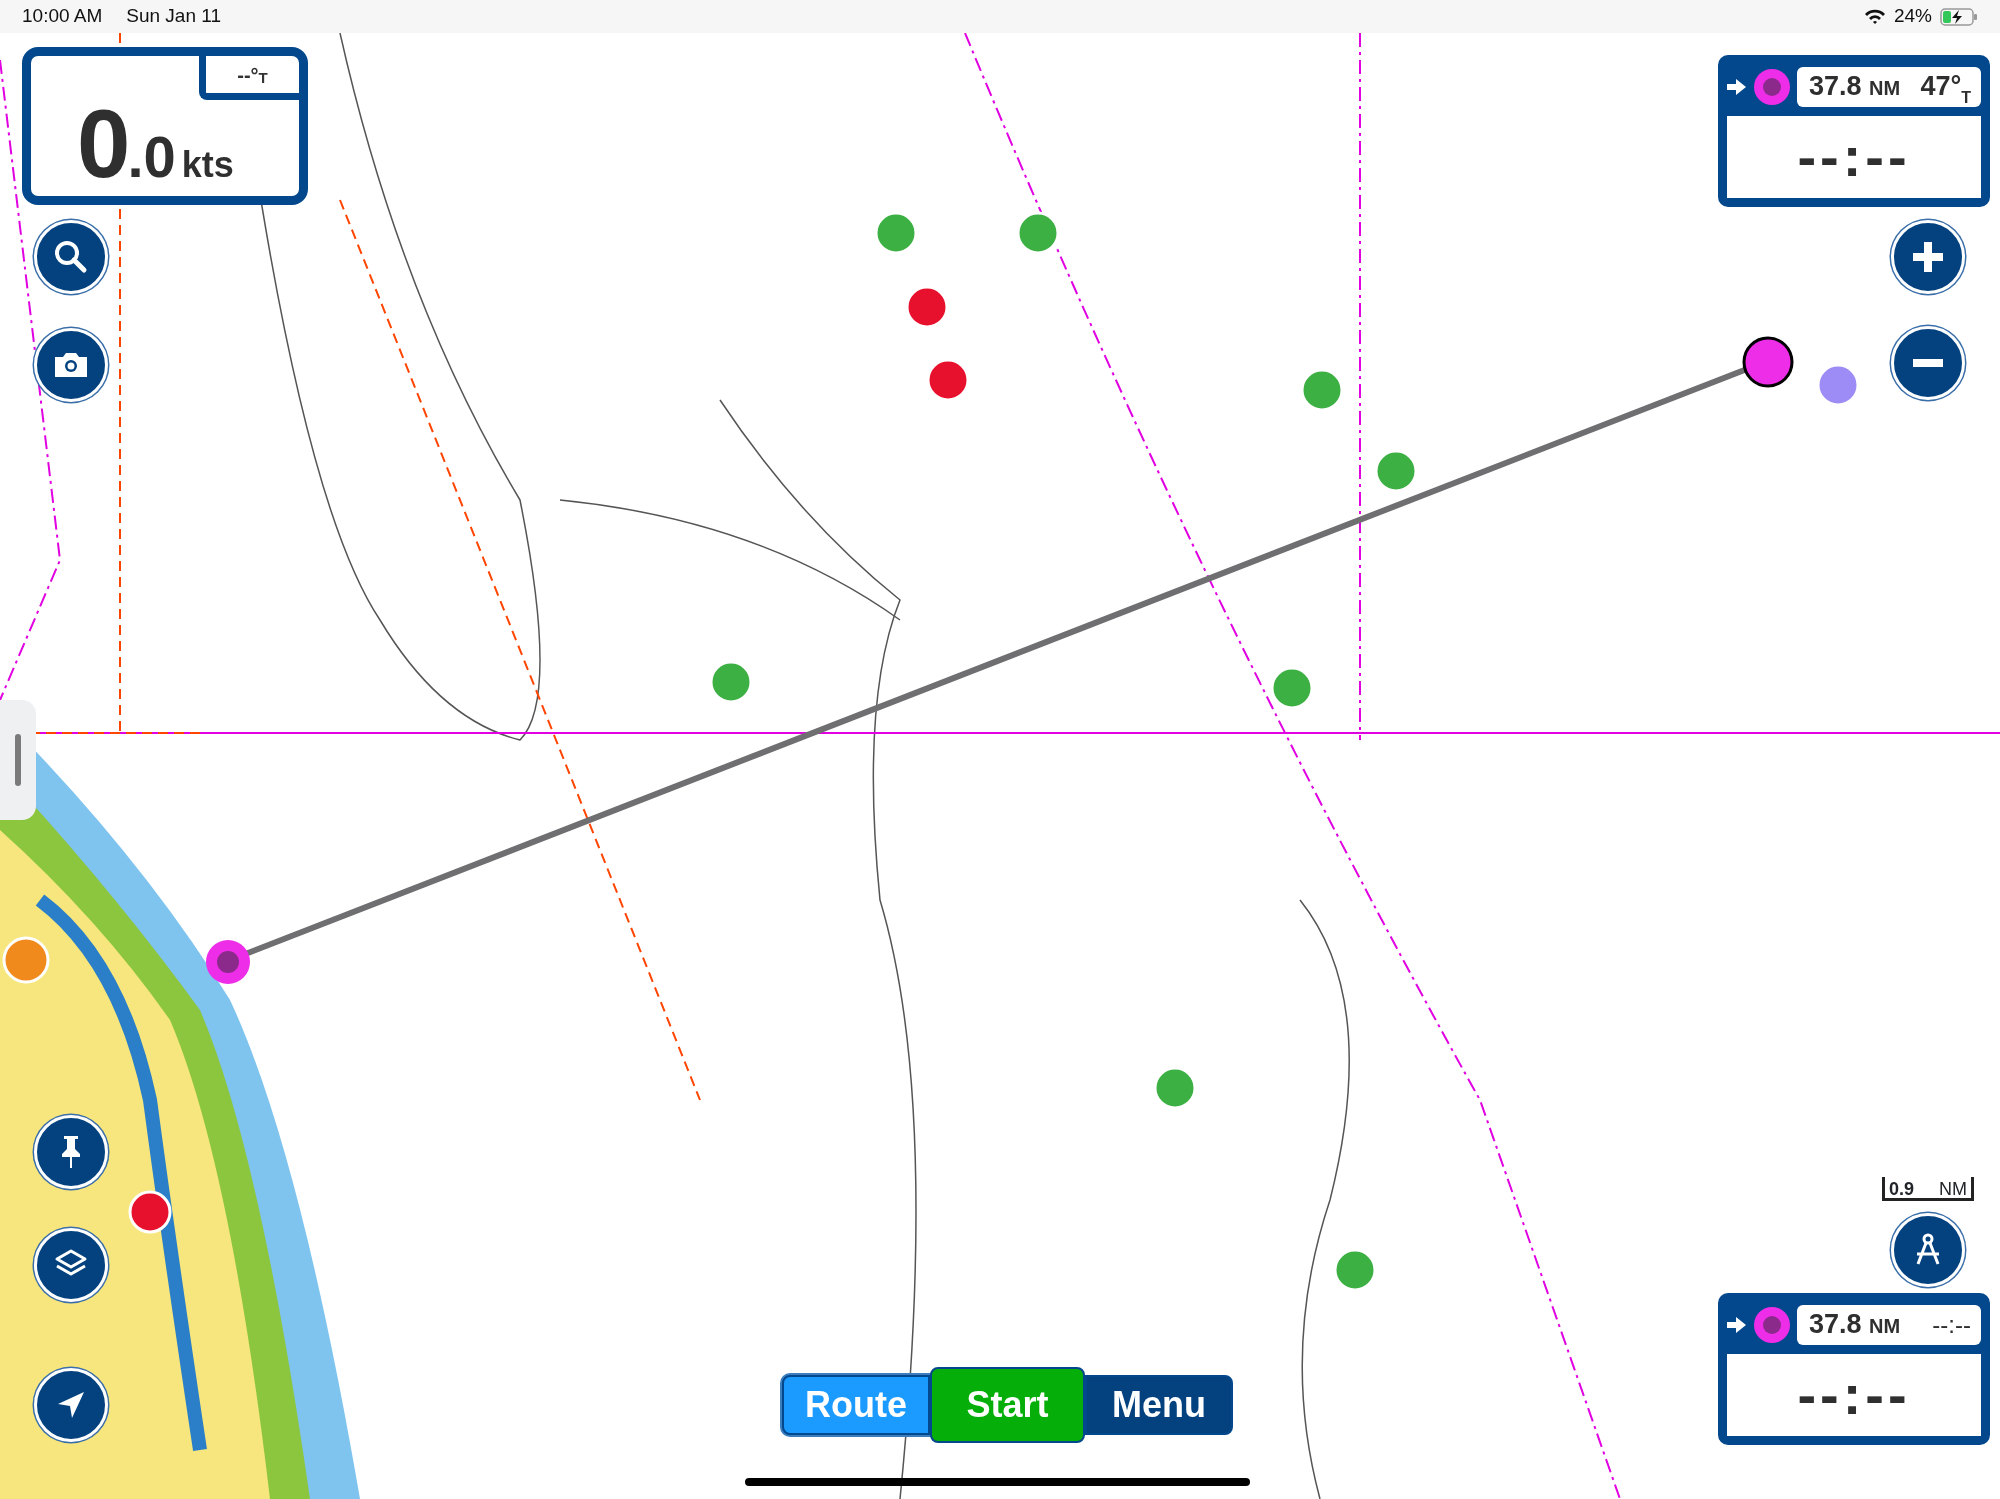 This screenshot has height=1499, width=2000. I want to click on battery-percent: 24%, so click(1912, 16).